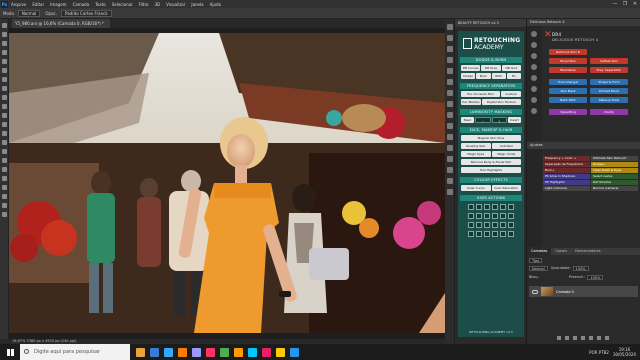 Image resolution: width=640 pixels, height=360 pixels. What do you see at coordinates (609, 100) in the screenshot?
I see `dr-button-10: Makeup Tools` at bounding box center [609, 100].